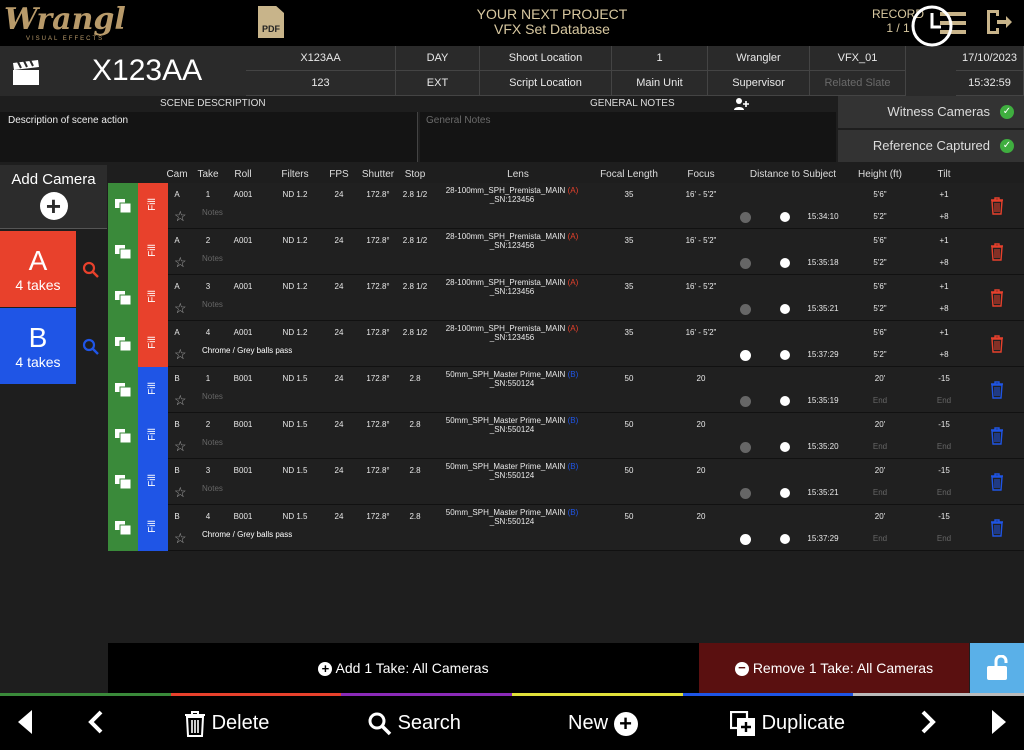  I want to click on scene-id: X123AA, so click(147, 71).